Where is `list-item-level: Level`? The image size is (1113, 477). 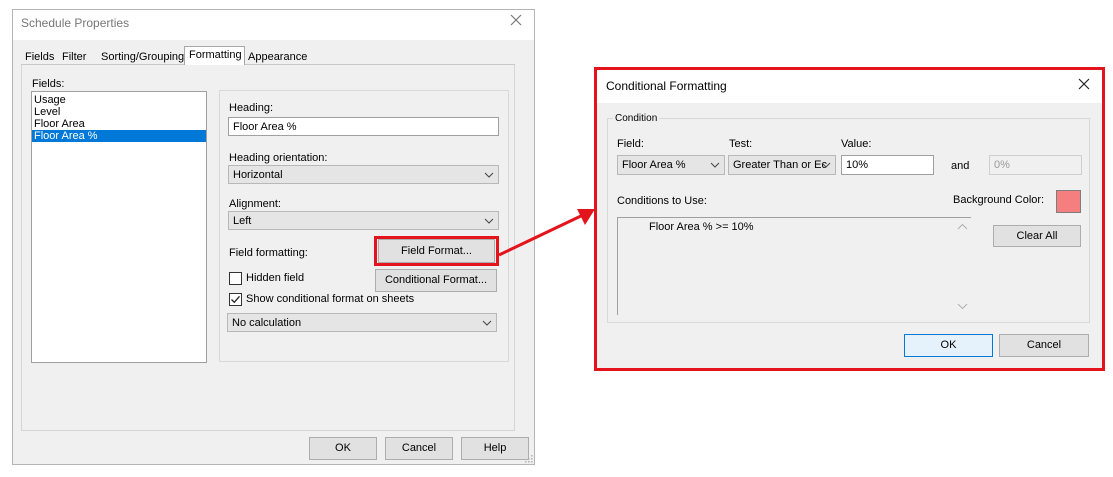
list-item-level: Level is located at coordinates (119, 112).